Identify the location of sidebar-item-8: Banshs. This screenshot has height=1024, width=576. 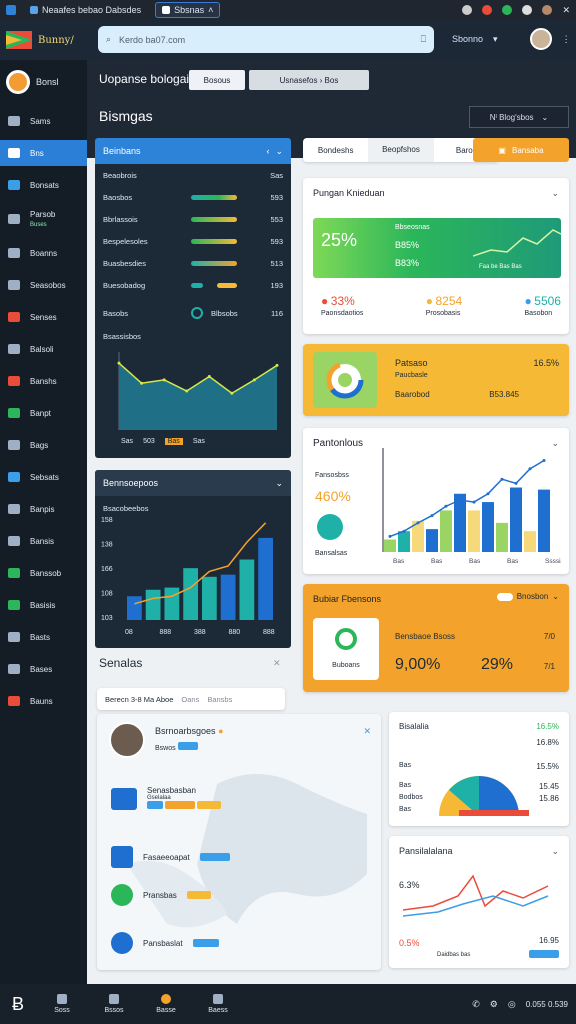
(43, 381).